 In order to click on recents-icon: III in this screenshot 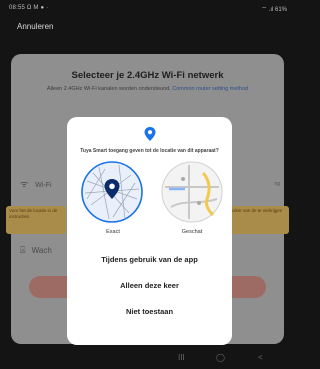, I will do `click(181, 357)`.